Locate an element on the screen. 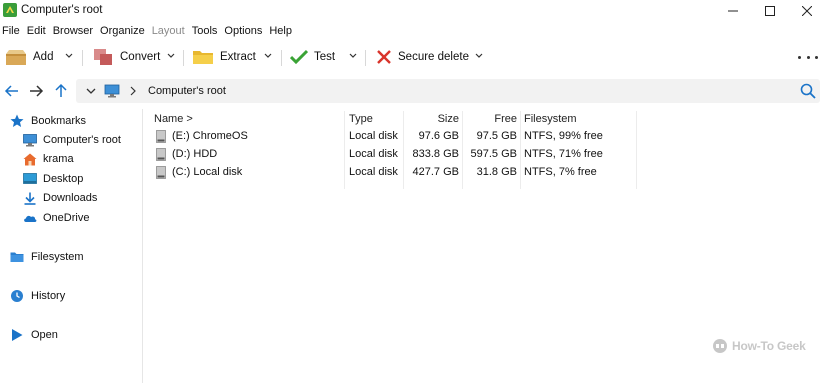 Image resolution: width=825 pixels, height=383 pixels. sidebar-item-label: krama is located at coordinates (58, 159).